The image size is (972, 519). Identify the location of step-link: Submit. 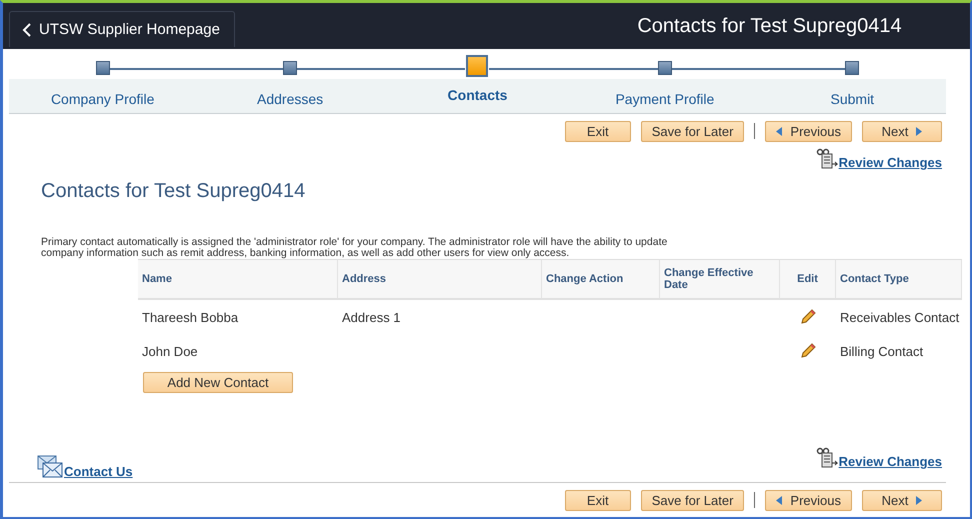
(852, 99).